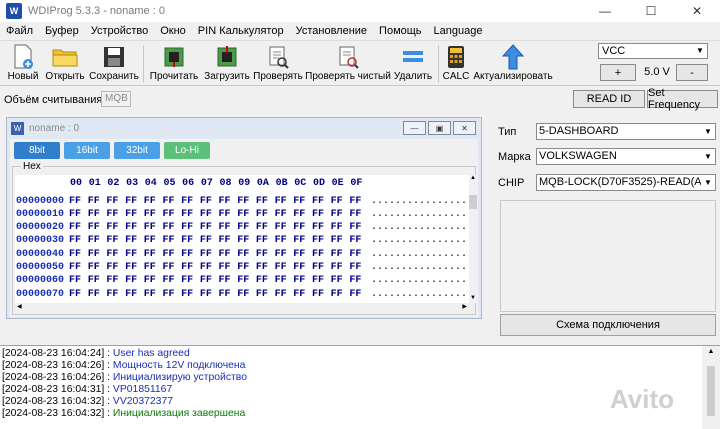 The width and height of the screenshot is (720, 429). I want to click on close-button: ✕, so click(697, 11).